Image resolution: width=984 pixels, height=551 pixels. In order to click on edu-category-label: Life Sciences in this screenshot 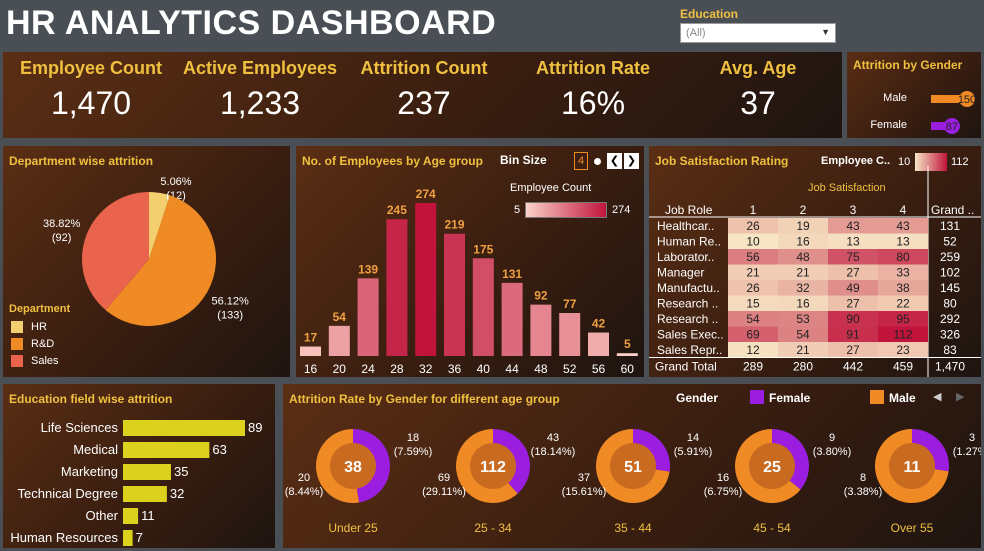, I will do `click(80, 427)`.